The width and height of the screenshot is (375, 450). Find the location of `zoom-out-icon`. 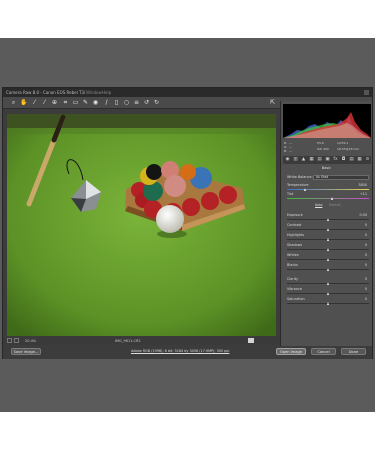

zoom-out-icon is located at coordinates (9, 340).